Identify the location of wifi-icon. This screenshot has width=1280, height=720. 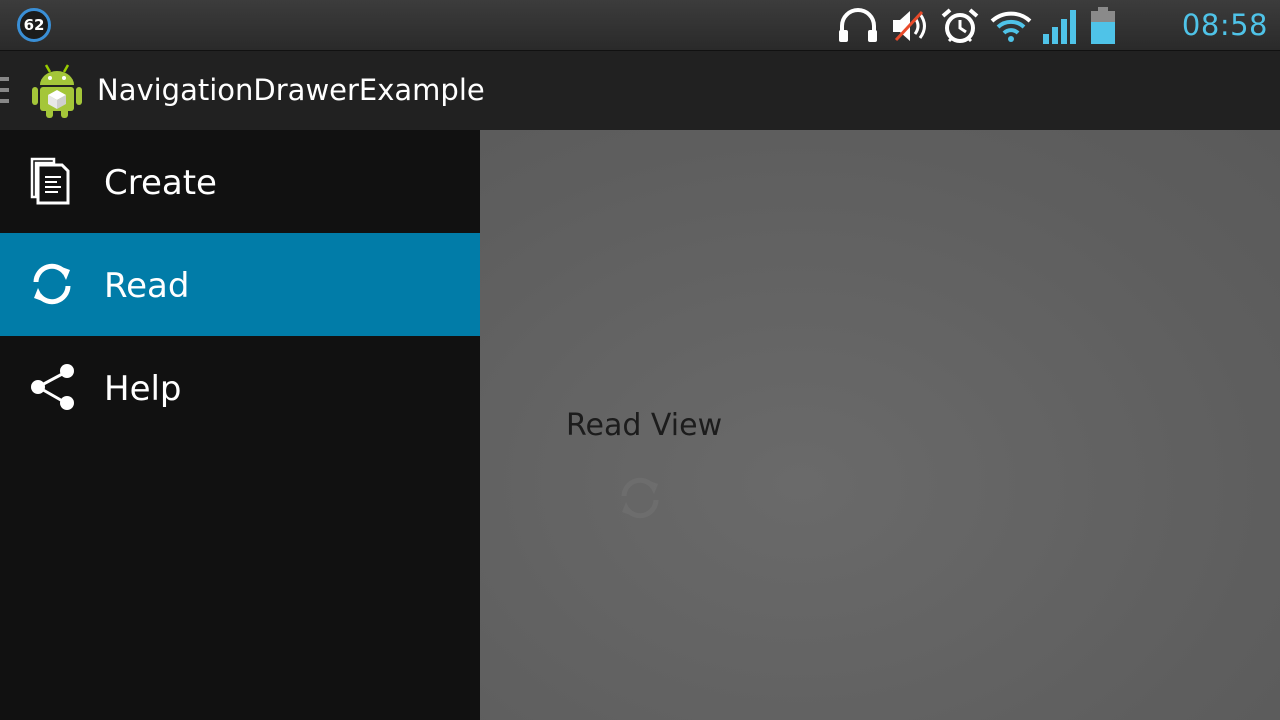
(1011, 26).